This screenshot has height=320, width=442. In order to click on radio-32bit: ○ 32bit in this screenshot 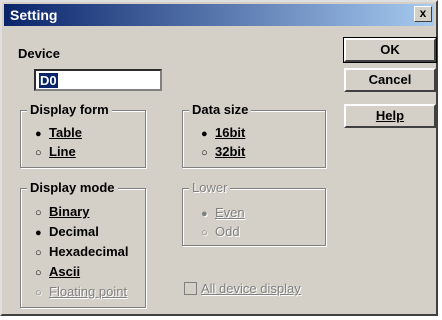, I will do `click(223, 153)`.